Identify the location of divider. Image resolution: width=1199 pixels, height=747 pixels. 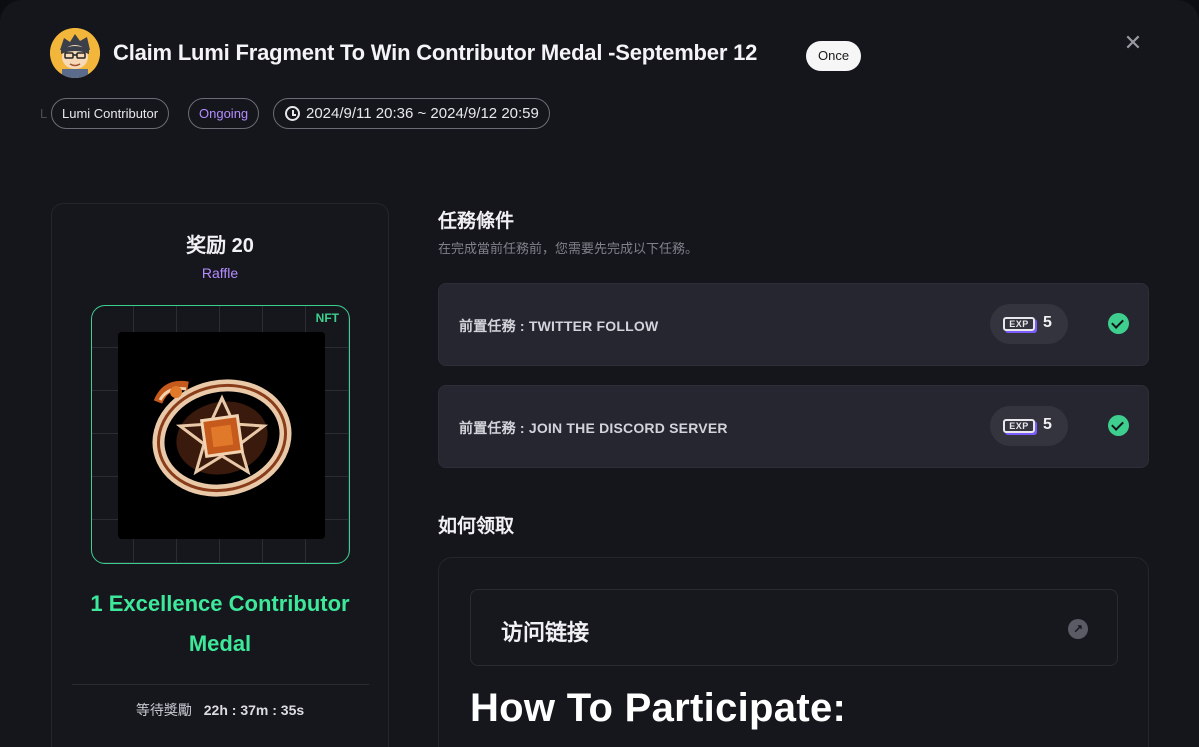
(220, 684).